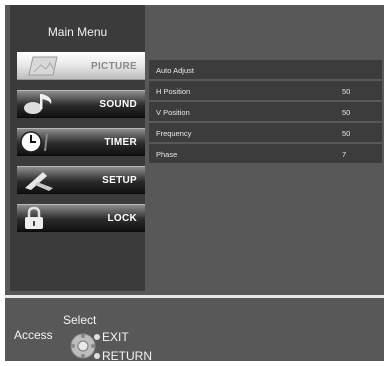 Image resolution: width=389 pixels, height=366 pixels. Describe the element at coordinates (127, 355) in the screenshot. I see `return-label: RETURN` at that location.